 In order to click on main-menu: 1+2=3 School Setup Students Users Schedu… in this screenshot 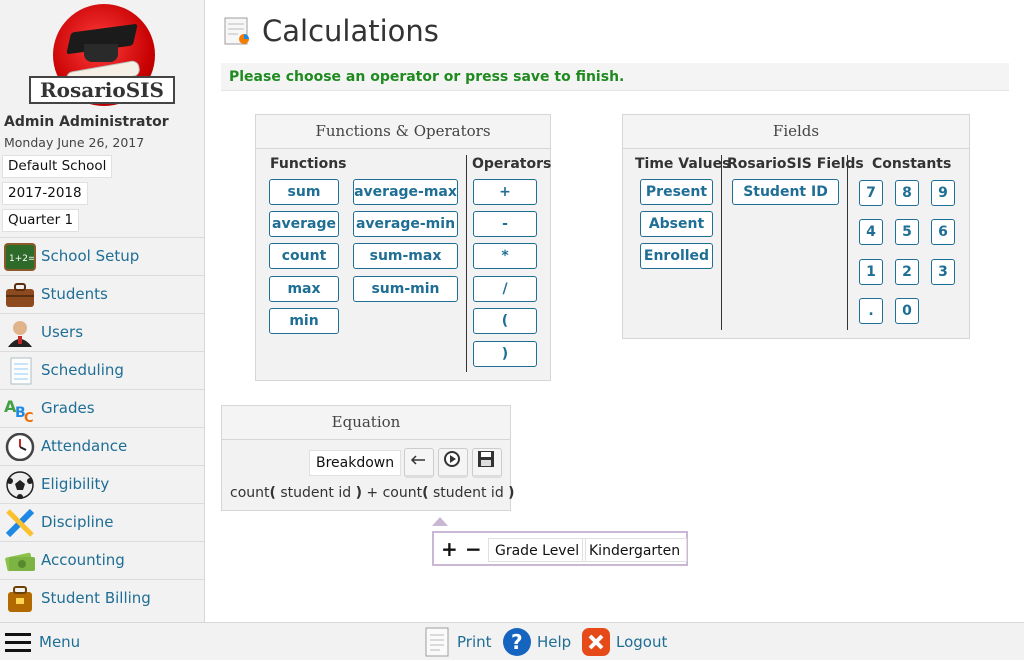, I will do `click(102, 427)`.